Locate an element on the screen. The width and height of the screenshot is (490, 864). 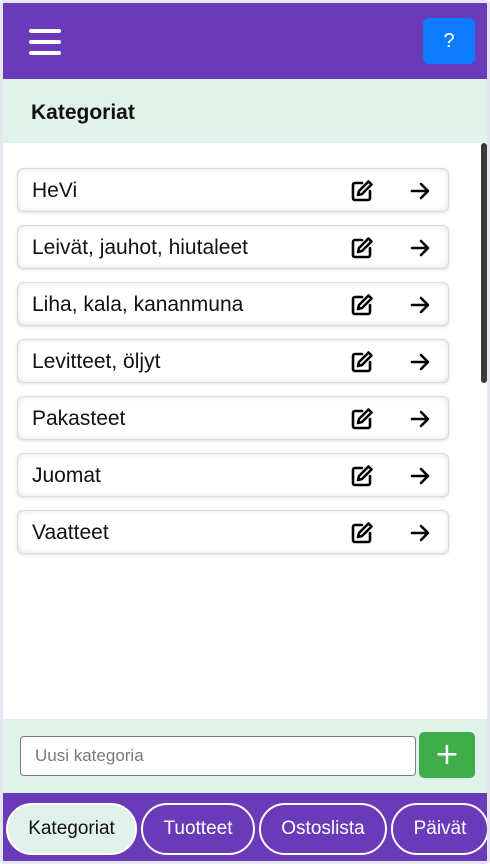
new-category-input is located at coordinates (218, 756).